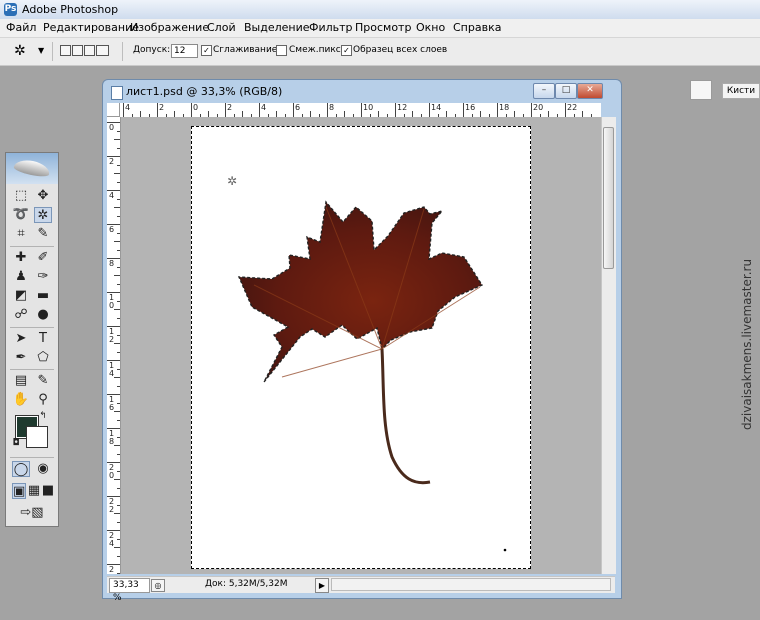 This screenshot has width=760, height=620. I want to click on zoom-level-field: 33,33 %, so click(129, 590).